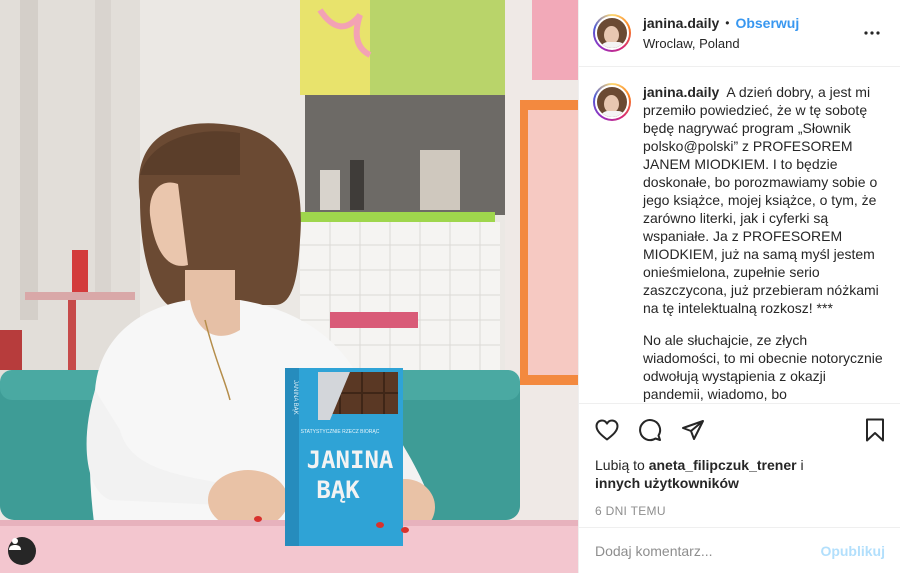 The image size is (900, 573). What do you see at coordinates (802, 465) in the screenshot?
I see `likes-suffix: i` at bounding box center [802, 465].